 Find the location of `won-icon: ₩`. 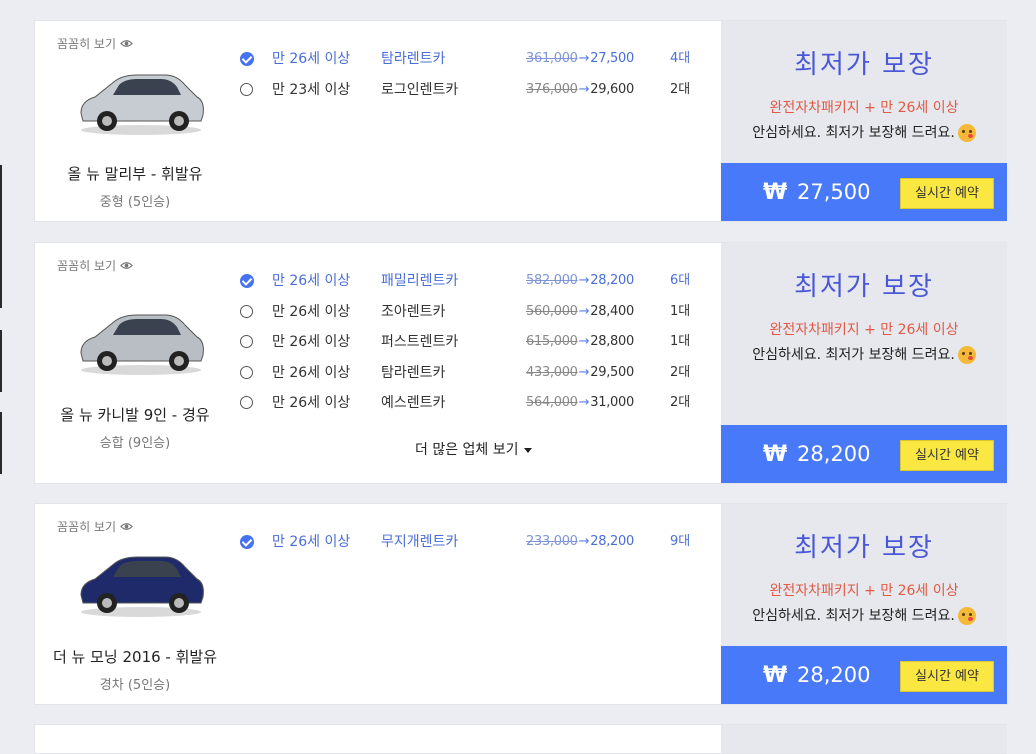

won-icon: ₩ is located at coordinates (775, 675).